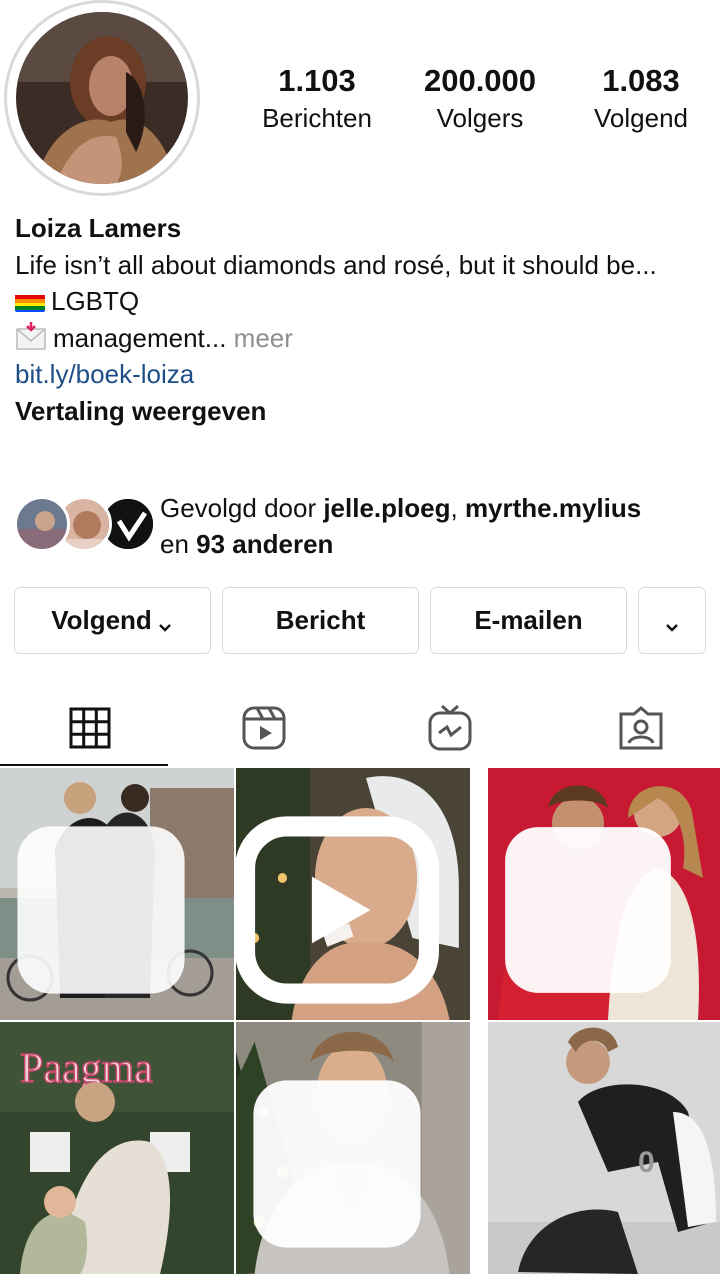 This screenshot has width=720, height=1280. I want to click on stat-following-count: 1.083, so click(641, 80).